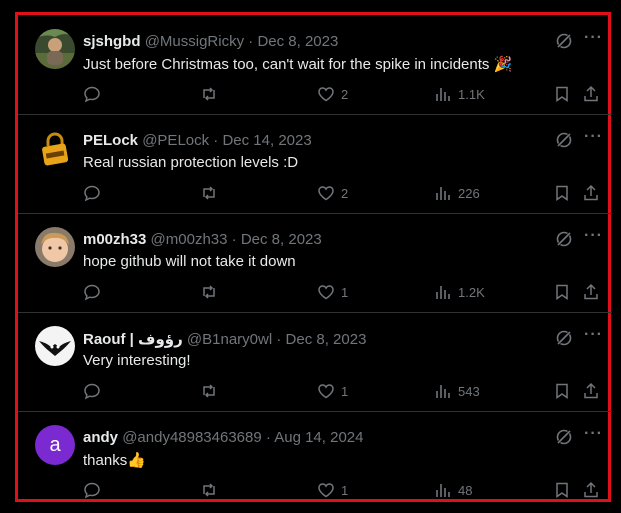  I want to click on display-name: m00zh33, so click(114, 239).